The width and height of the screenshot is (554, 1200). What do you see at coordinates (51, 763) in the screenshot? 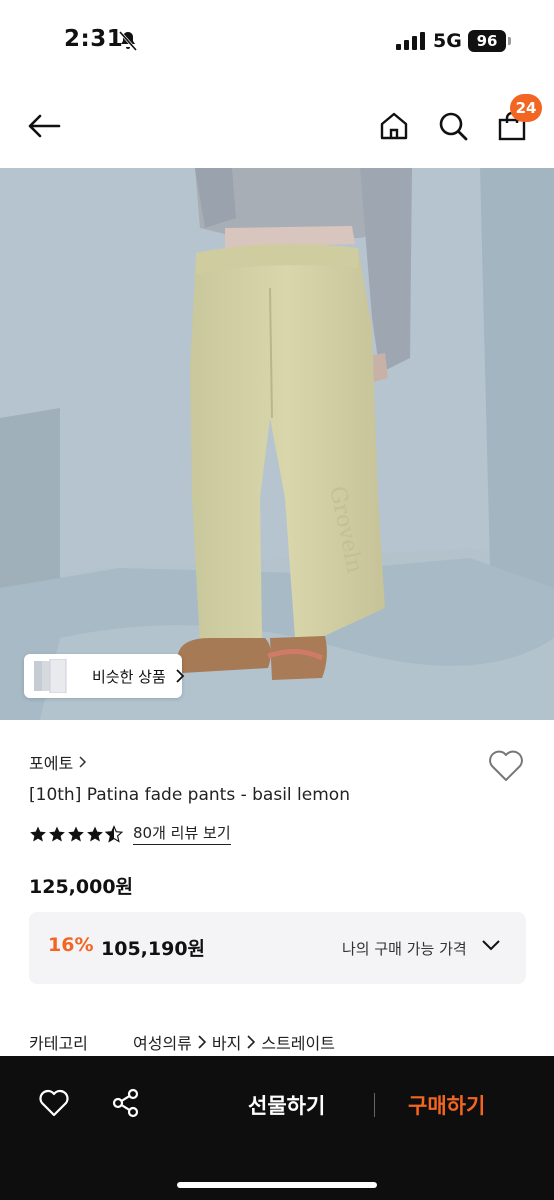
I see `brand-name: 포에토` at bounding box center [51, 763].